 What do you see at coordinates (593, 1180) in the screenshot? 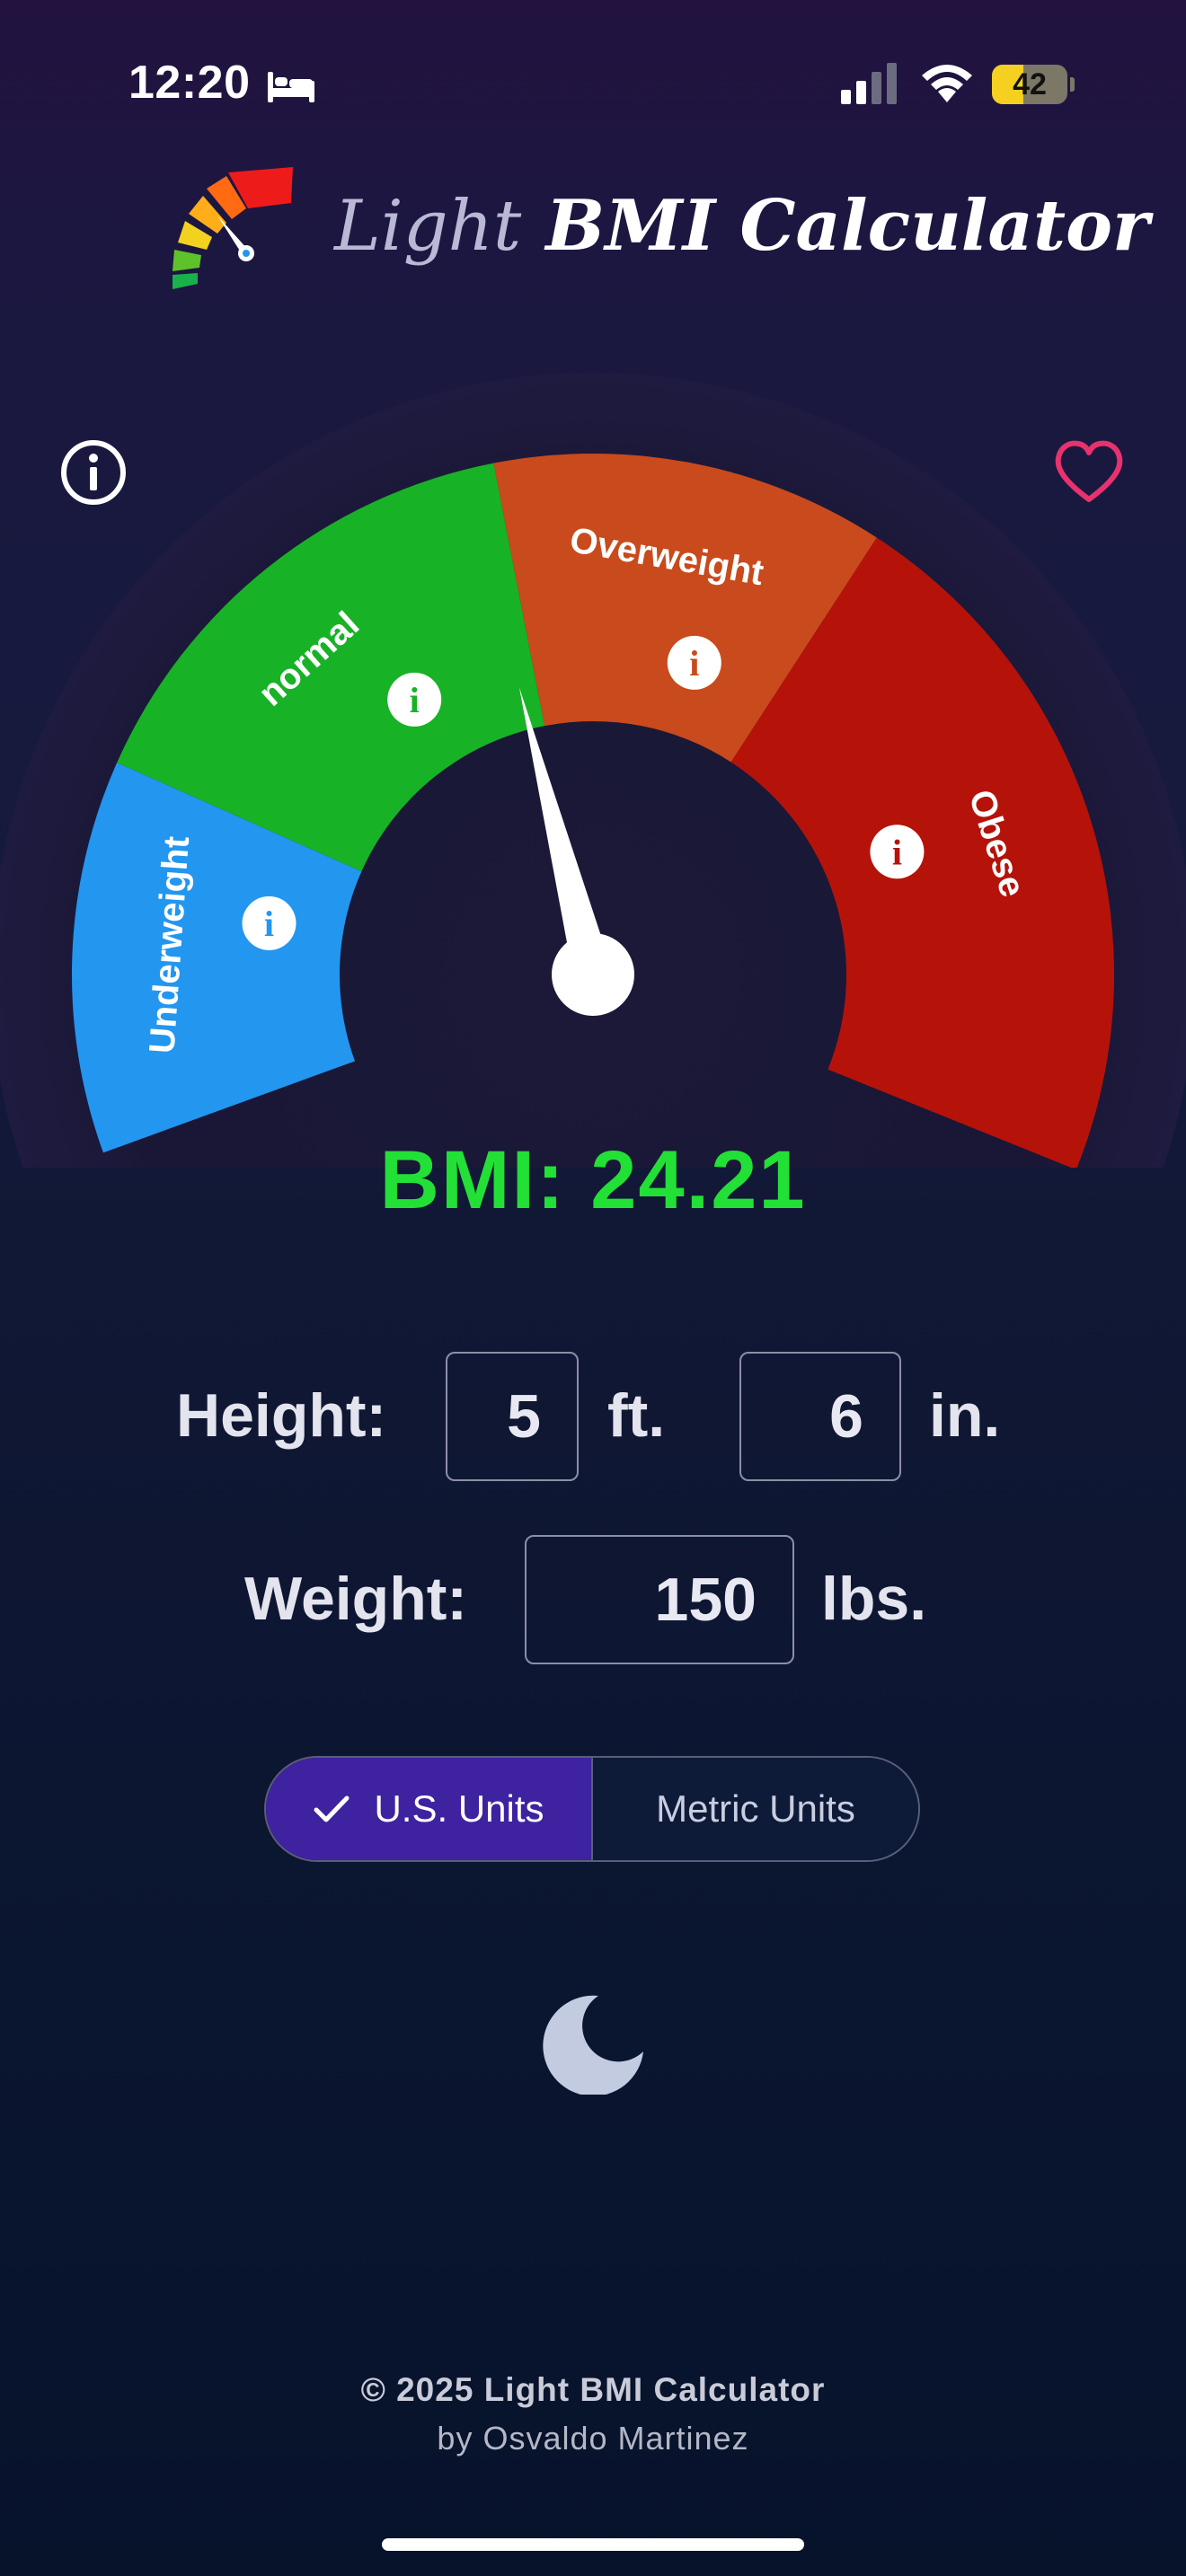
I see `bmi-result: BMI: 24.21` at bounding box center [593, 1180].